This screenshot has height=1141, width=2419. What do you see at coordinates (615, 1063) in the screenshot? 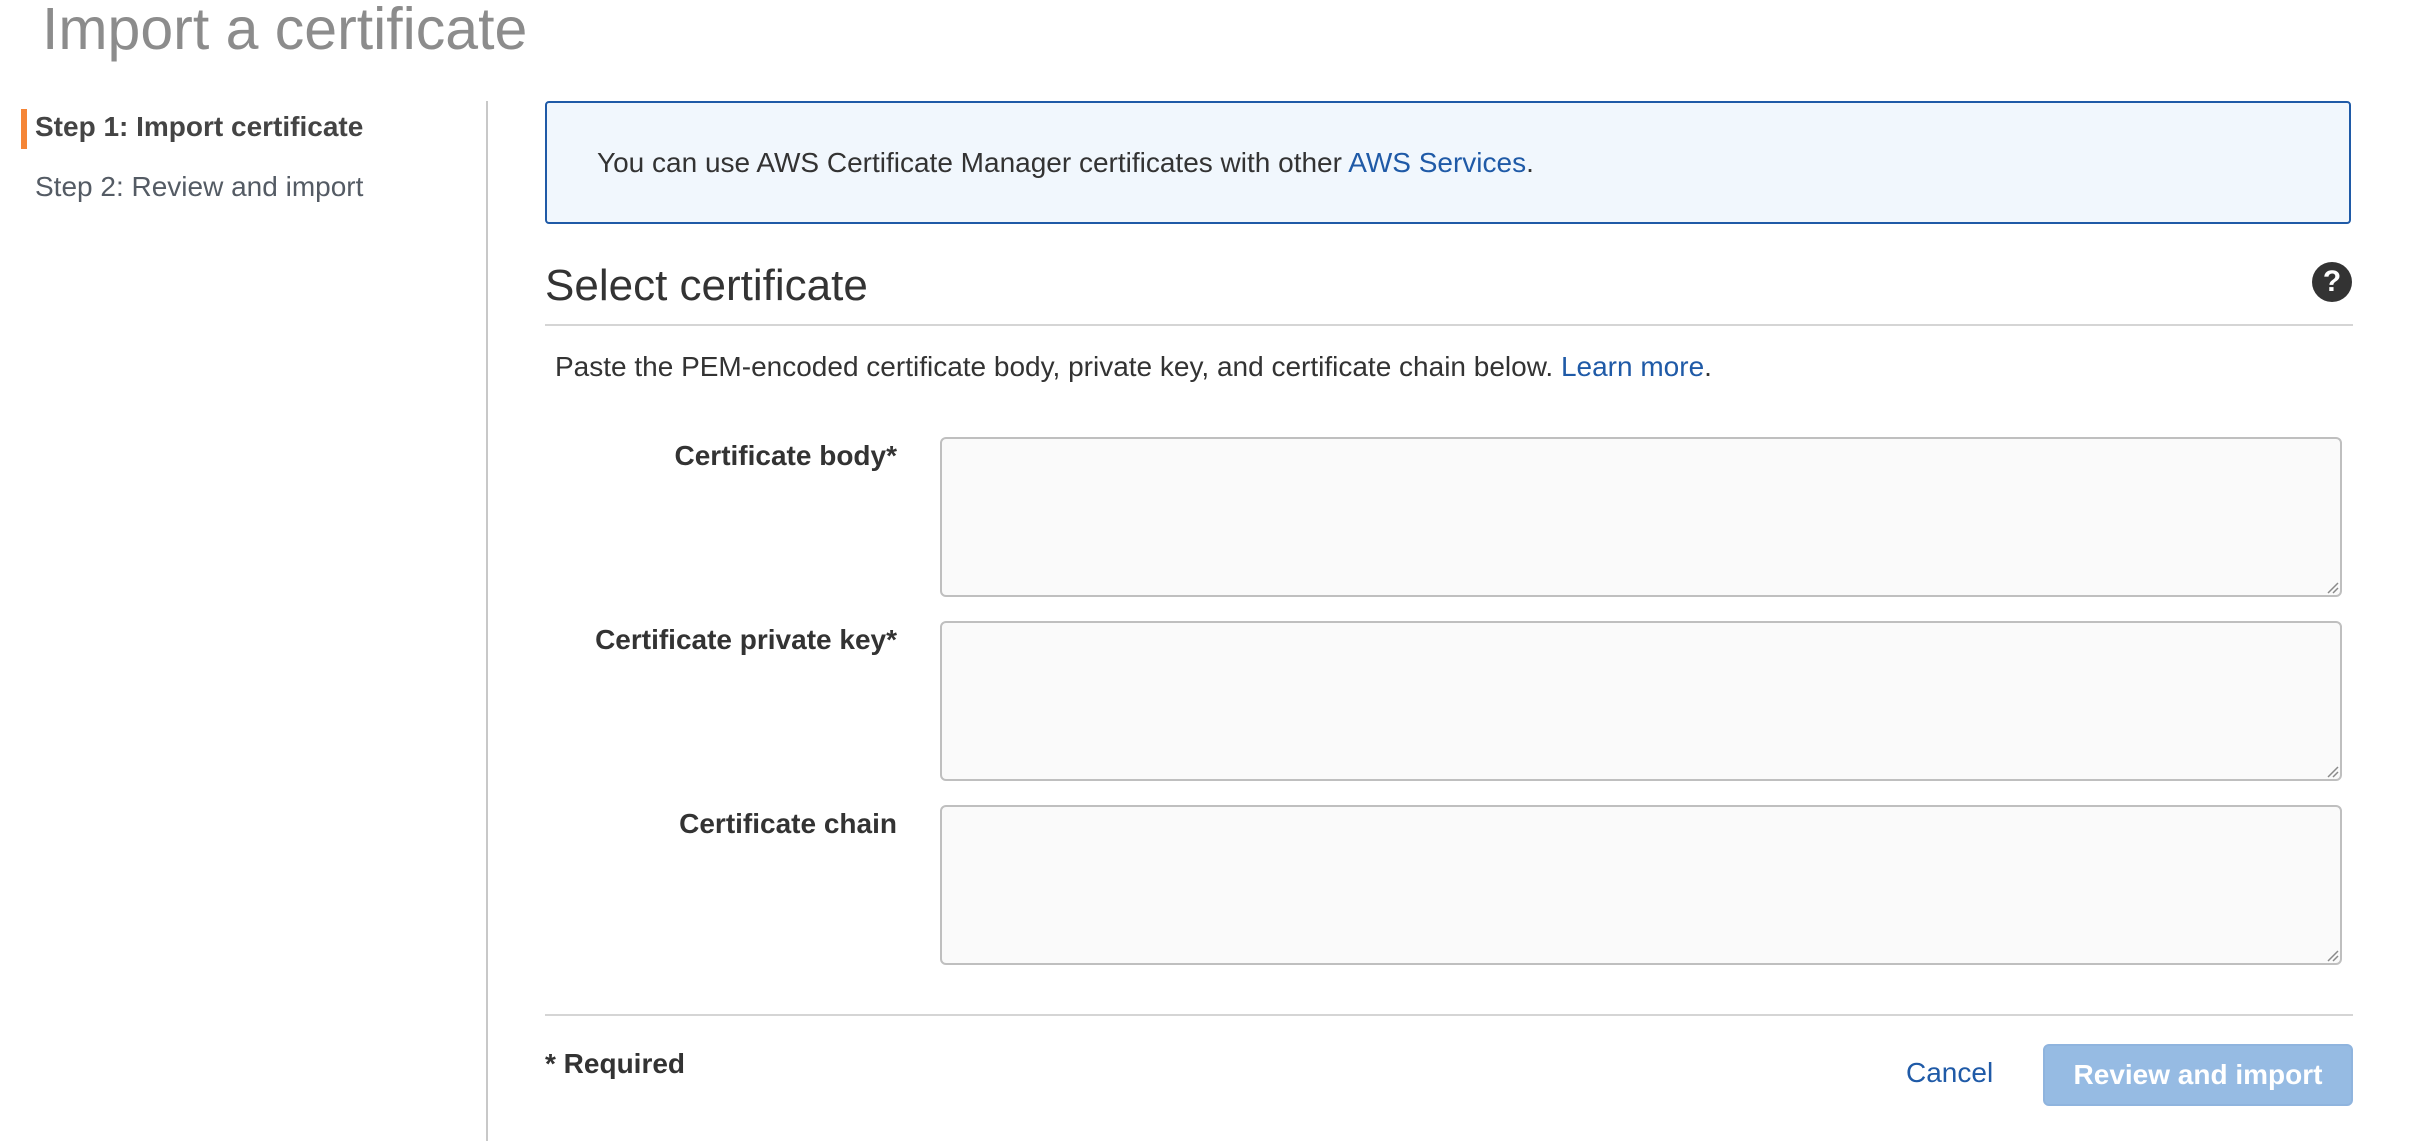
I see `required-note: * Required` at bounding box center [615, 1063].